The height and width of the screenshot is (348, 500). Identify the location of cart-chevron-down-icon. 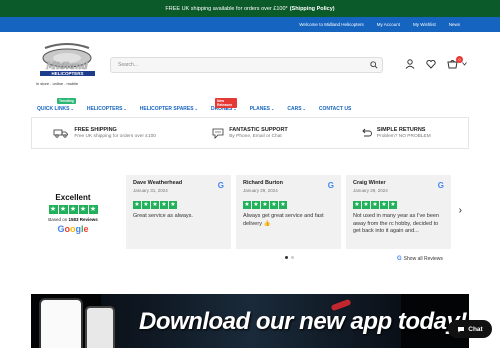
(464, 64).